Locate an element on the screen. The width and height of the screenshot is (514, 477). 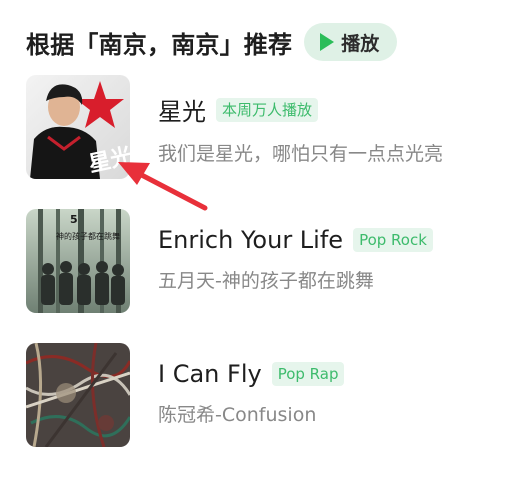
song-info: 星光 本周万人播放 我们是星光，哪怕只有一点点光亮 is located at coordinates (330, 120).